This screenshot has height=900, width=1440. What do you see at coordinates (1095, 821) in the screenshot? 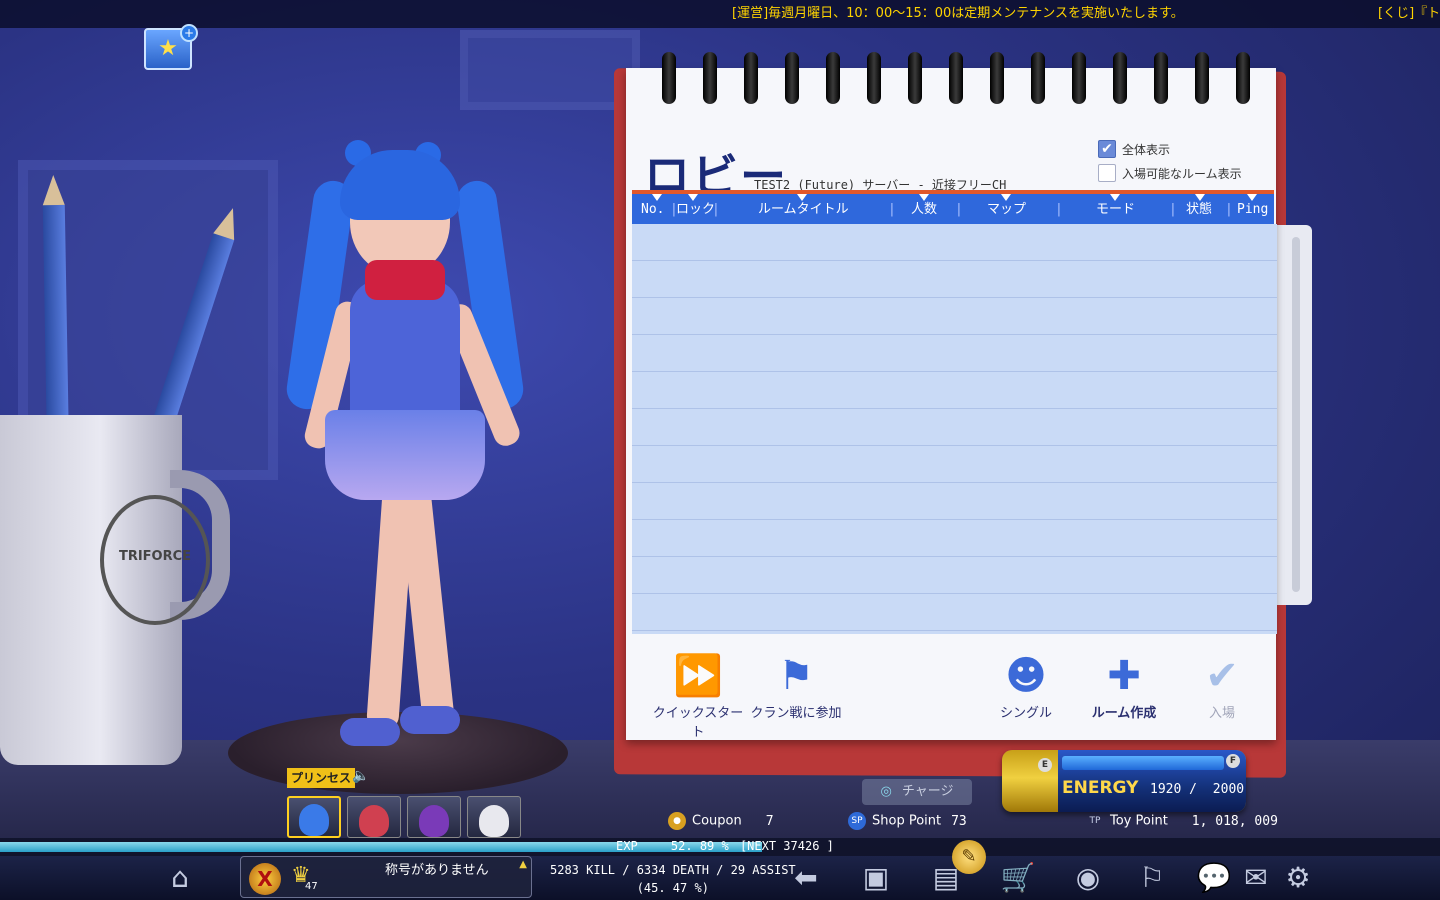
I see `toy-point-icon: TP` at bounding box center [1095, 821].